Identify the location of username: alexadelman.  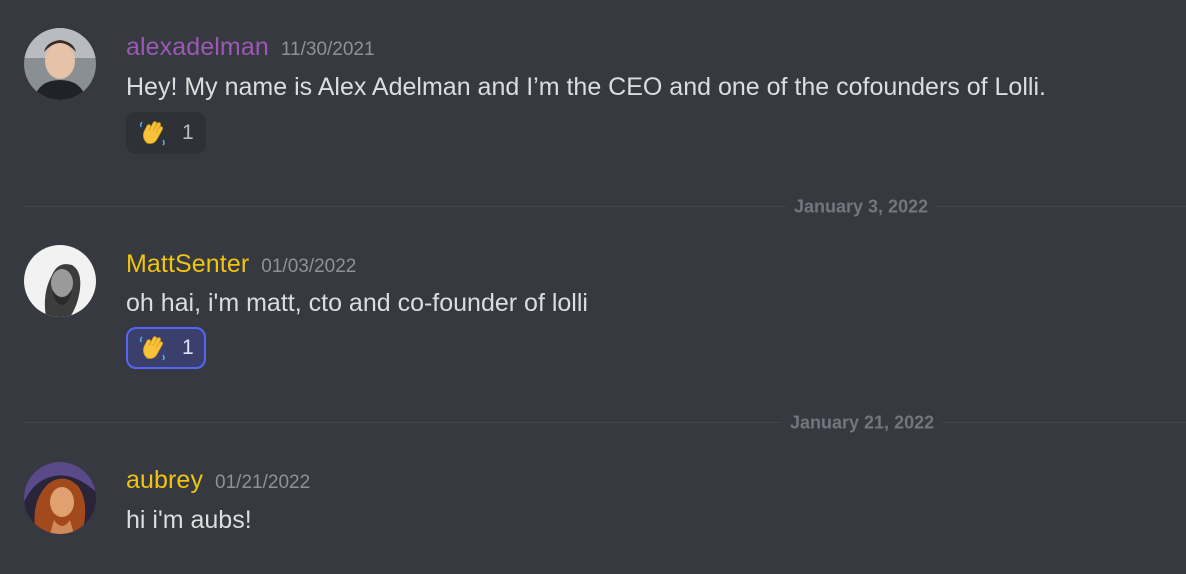
(197, 47).